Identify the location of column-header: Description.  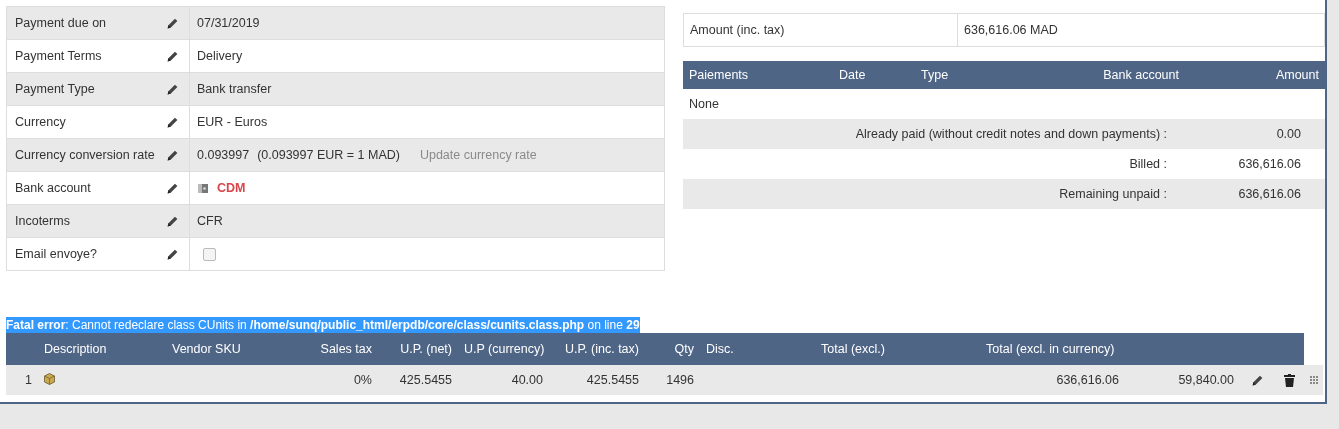
(75, 349).